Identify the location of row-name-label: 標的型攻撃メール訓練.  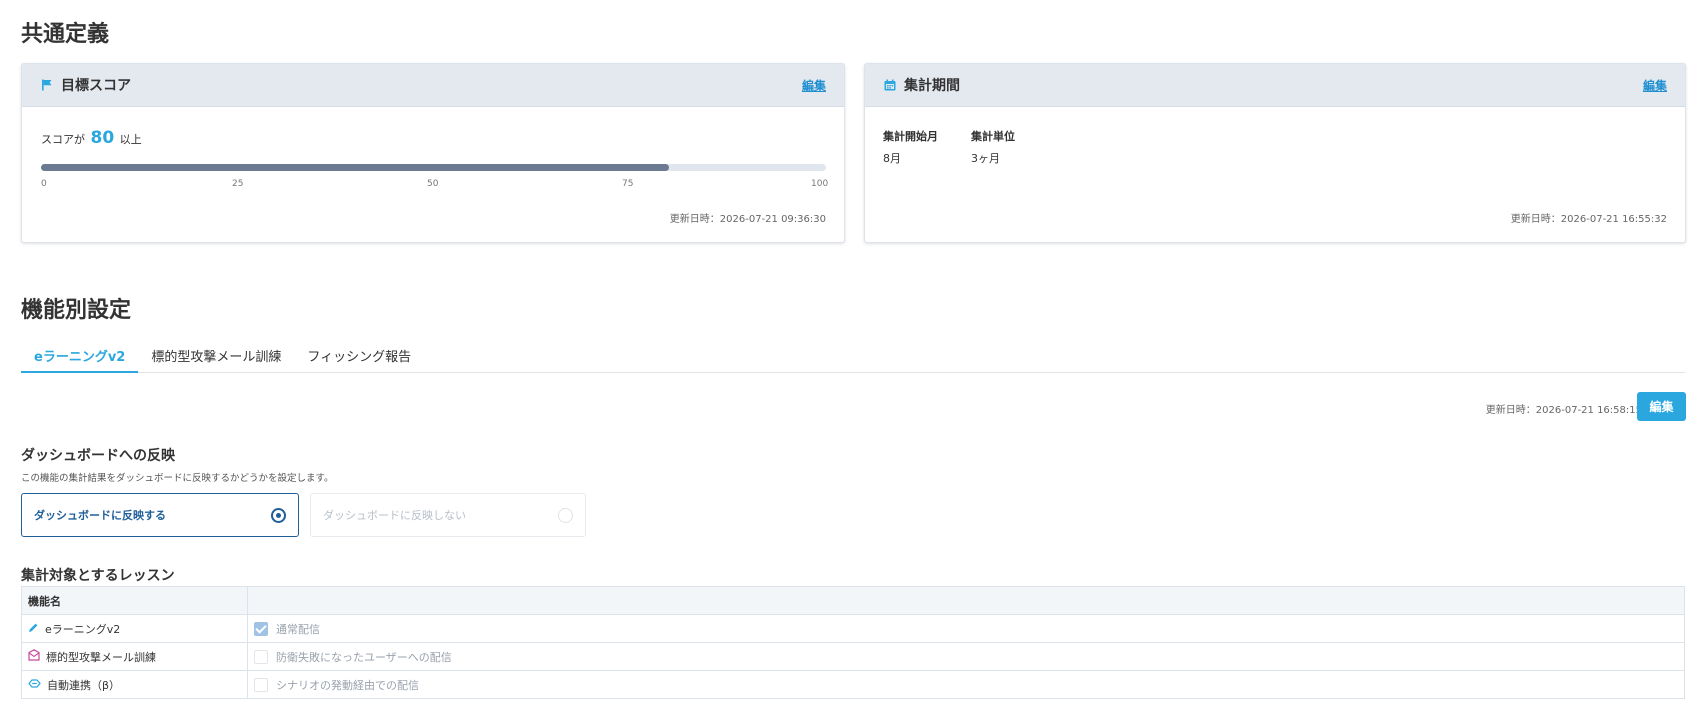
(101, 657).